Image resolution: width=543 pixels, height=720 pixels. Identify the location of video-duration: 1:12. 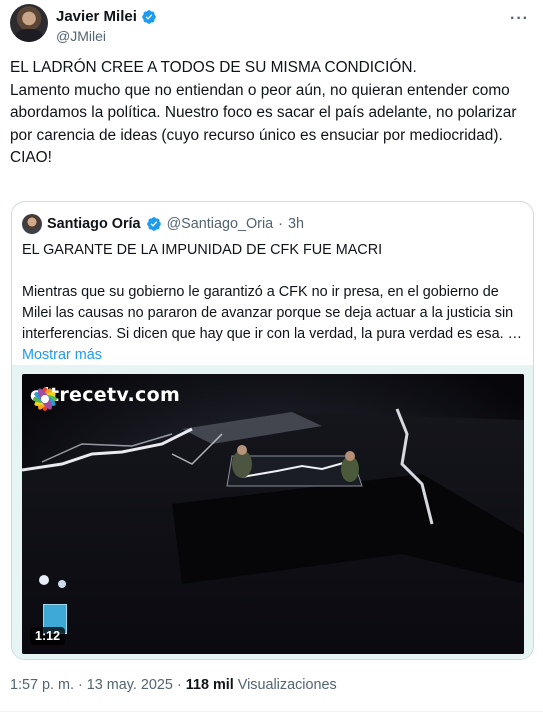
(48, 636).